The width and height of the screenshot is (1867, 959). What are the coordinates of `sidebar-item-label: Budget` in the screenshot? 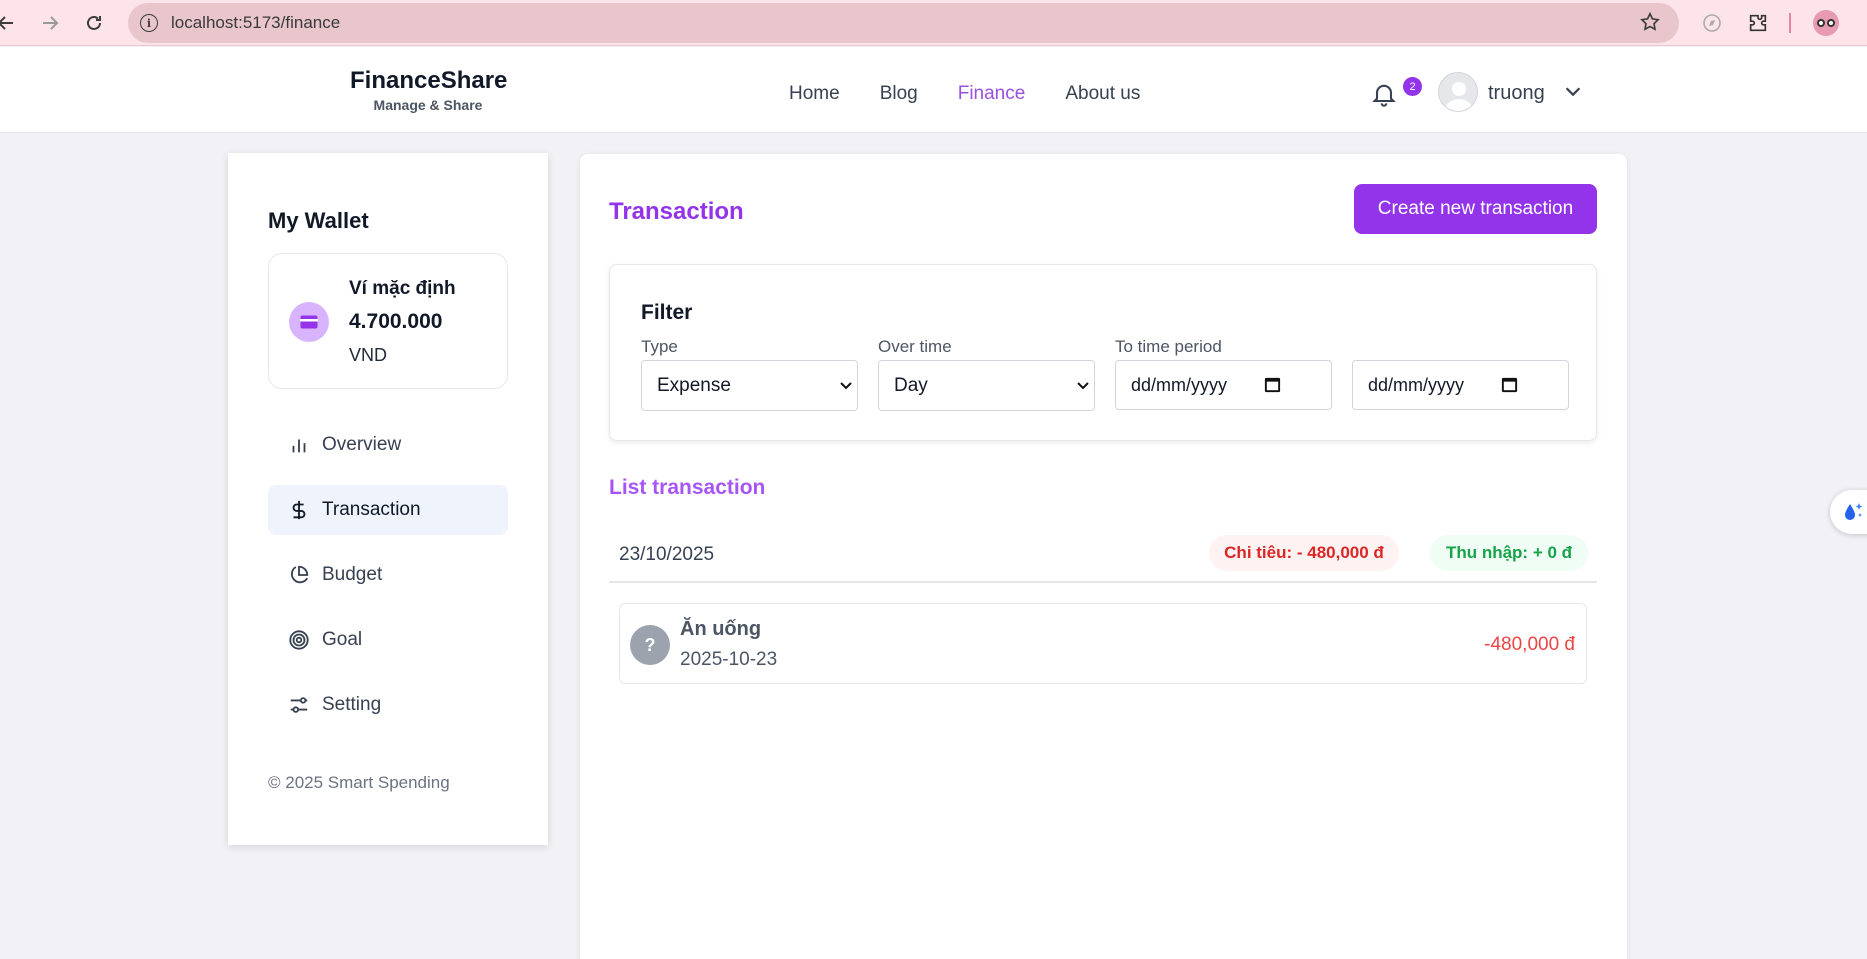 It's located at (352, 574).